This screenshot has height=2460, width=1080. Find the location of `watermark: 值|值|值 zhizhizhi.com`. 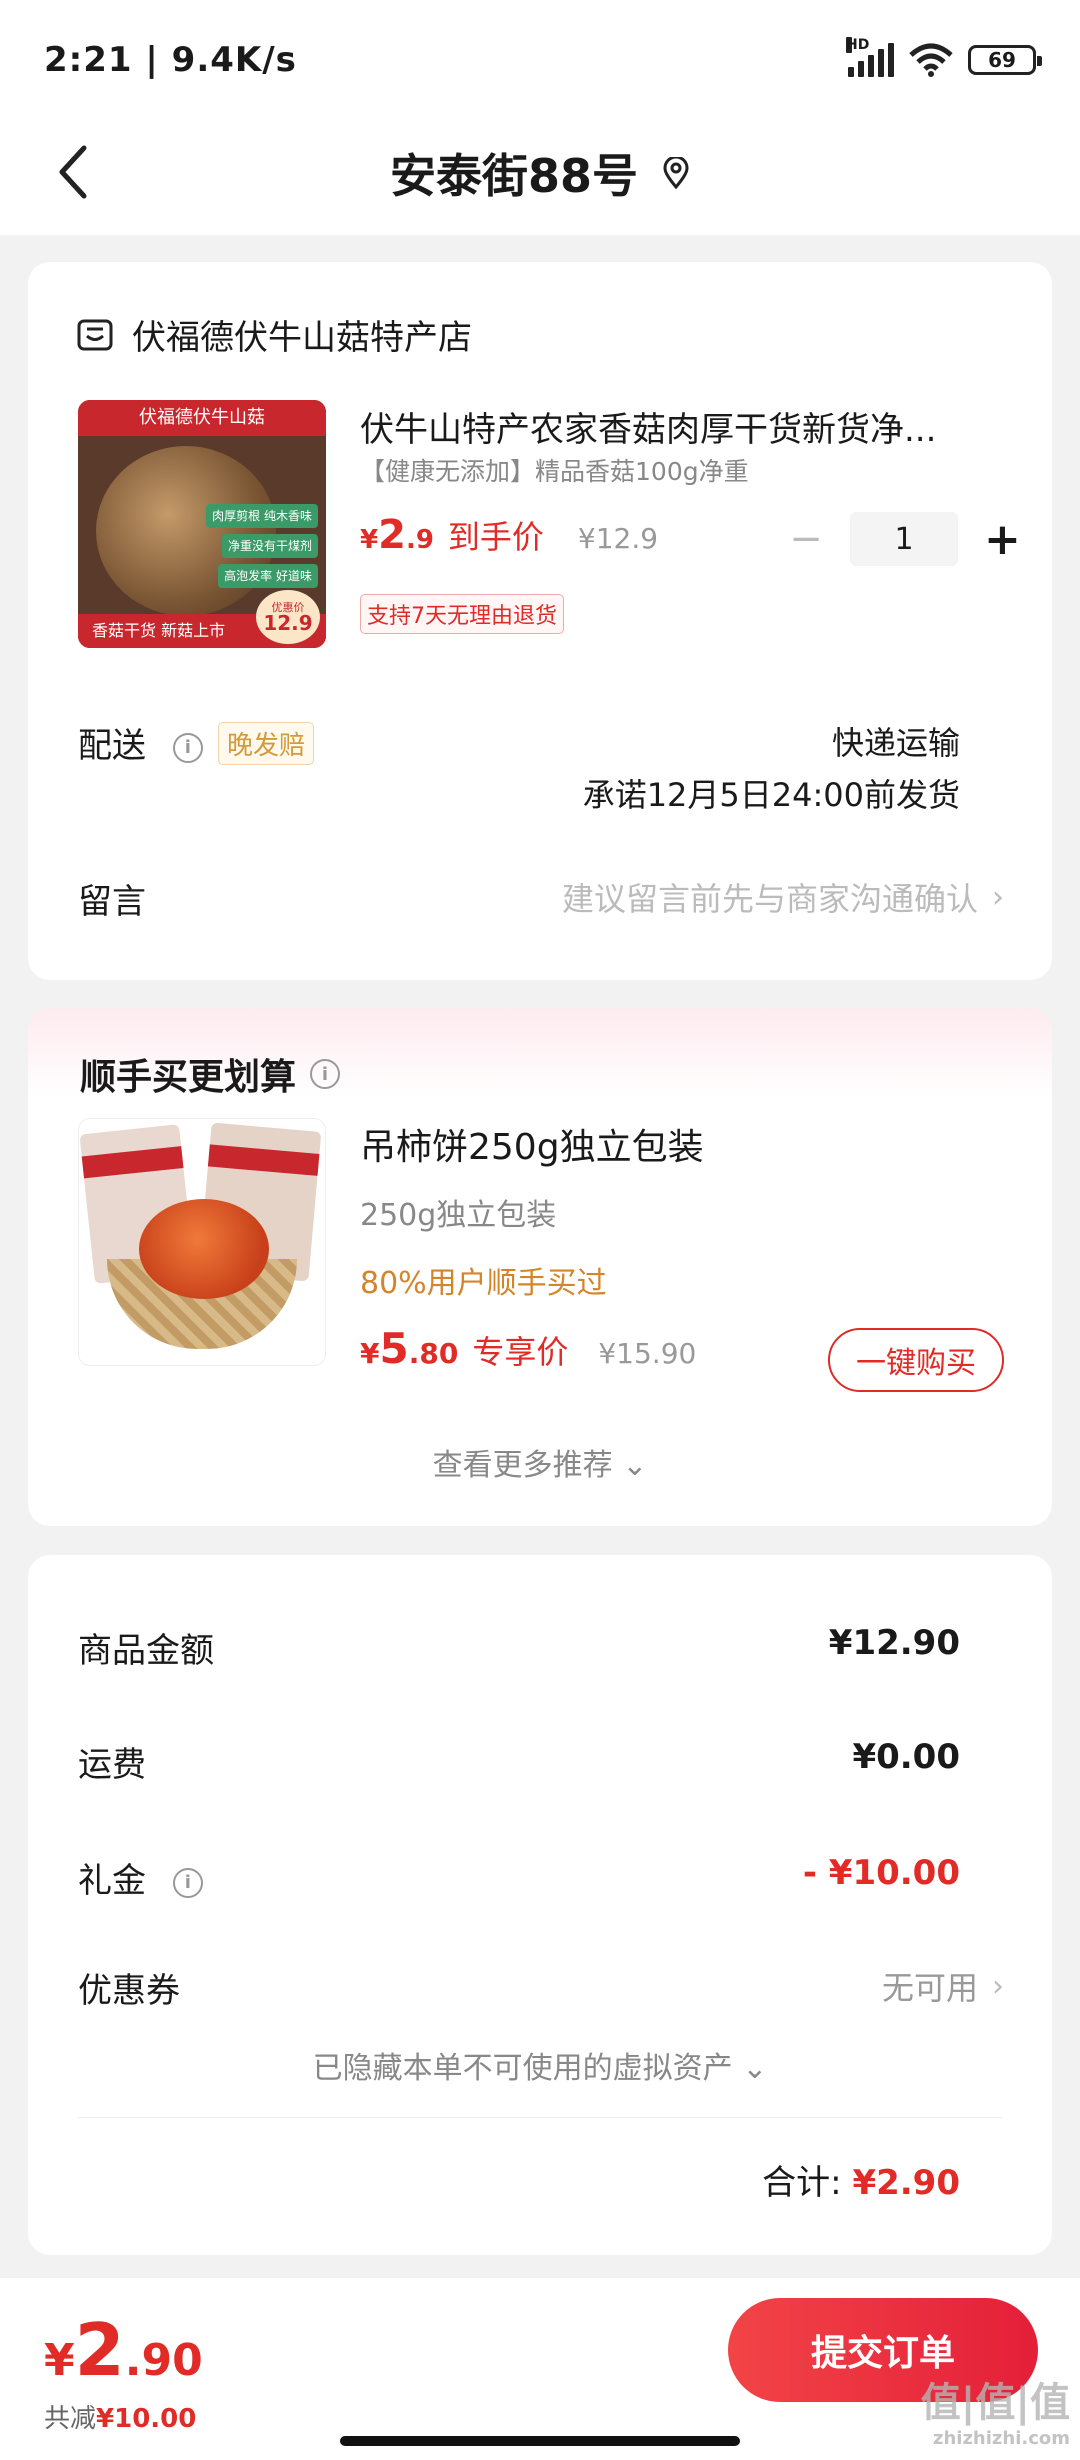

watermark: 值|值|值 zhizhizhi.com is located at coordinates (995, 2409).